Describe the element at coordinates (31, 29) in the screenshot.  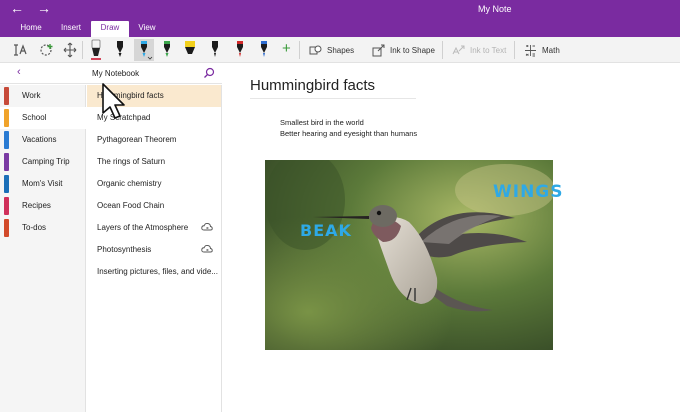
I see `tab-home: Home` at that location.